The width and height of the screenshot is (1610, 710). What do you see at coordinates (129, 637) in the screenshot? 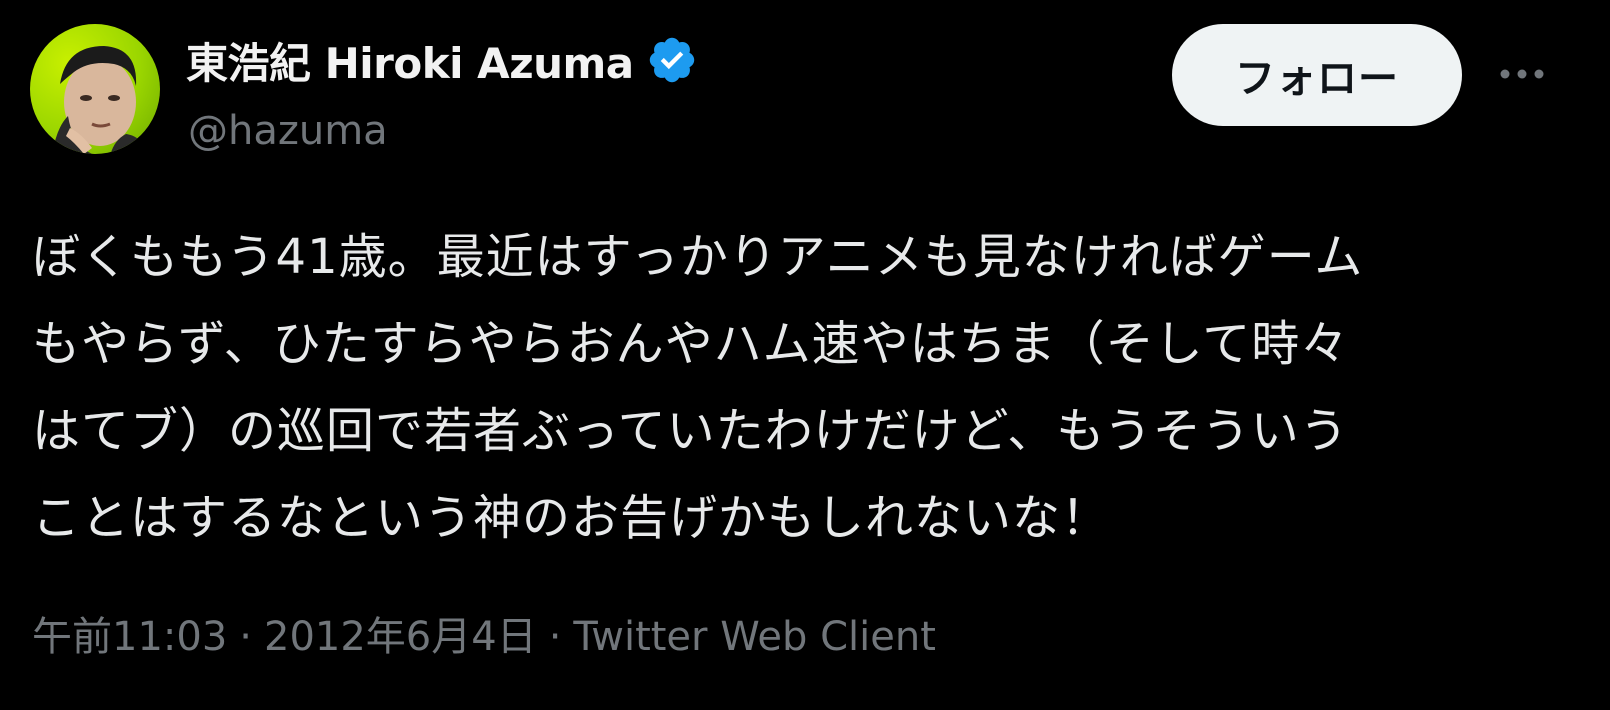
I see `tweet-time: 午前11:03` at bounding box center [129, 637].